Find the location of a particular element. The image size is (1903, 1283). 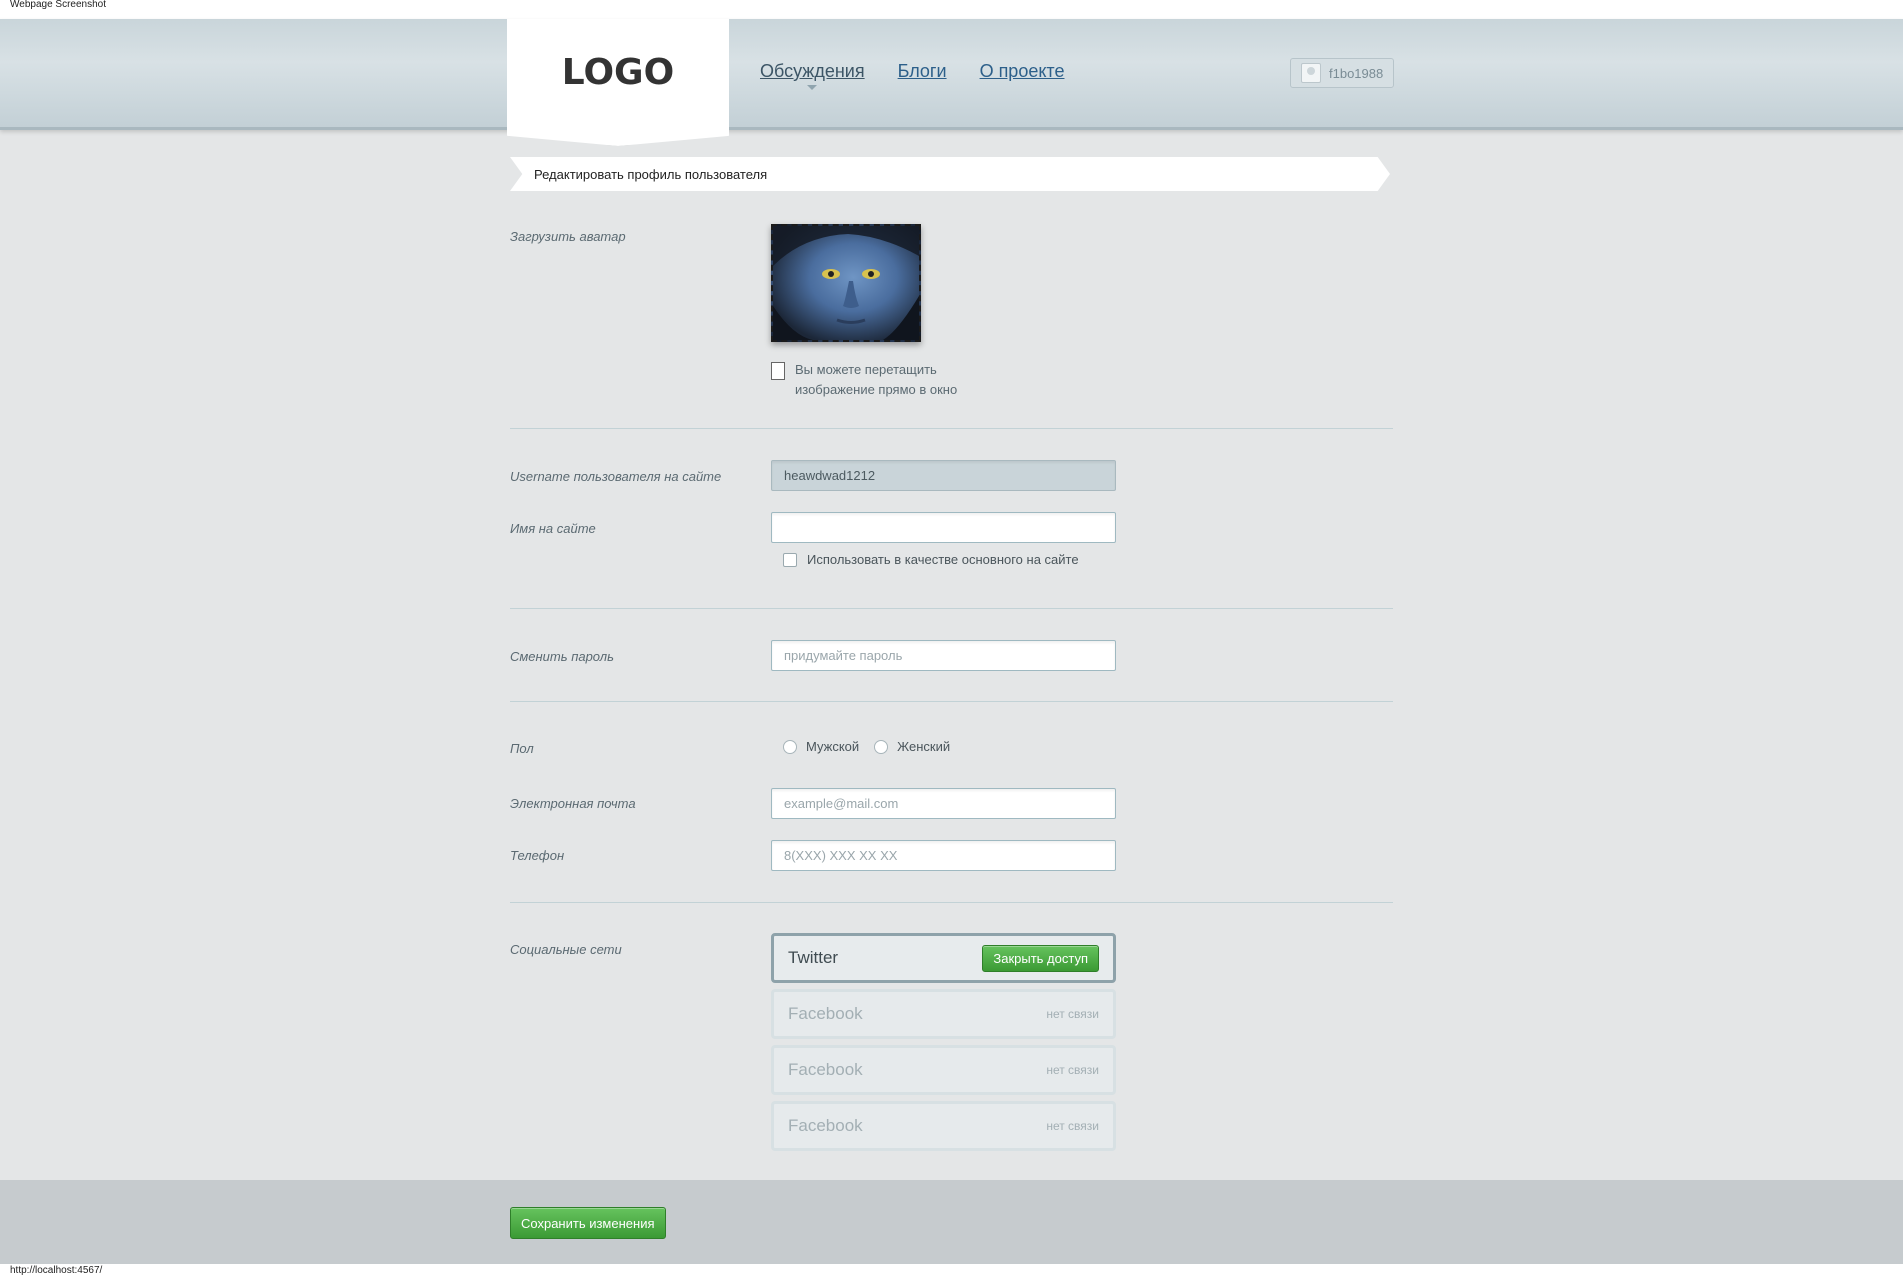

use-as-main-checkbox is located at coordinates (790, 559).